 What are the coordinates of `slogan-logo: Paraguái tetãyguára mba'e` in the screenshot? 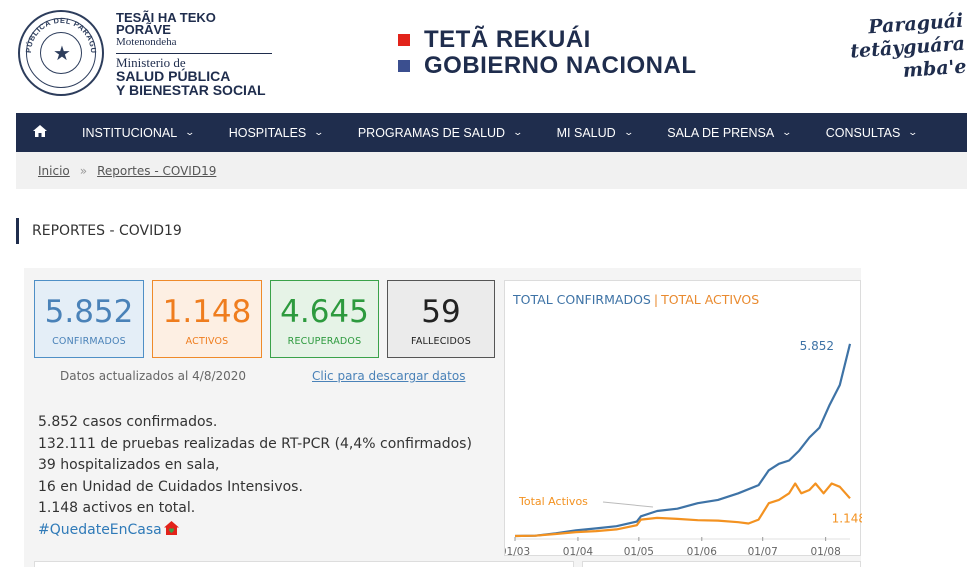 It's located at (902, 49).